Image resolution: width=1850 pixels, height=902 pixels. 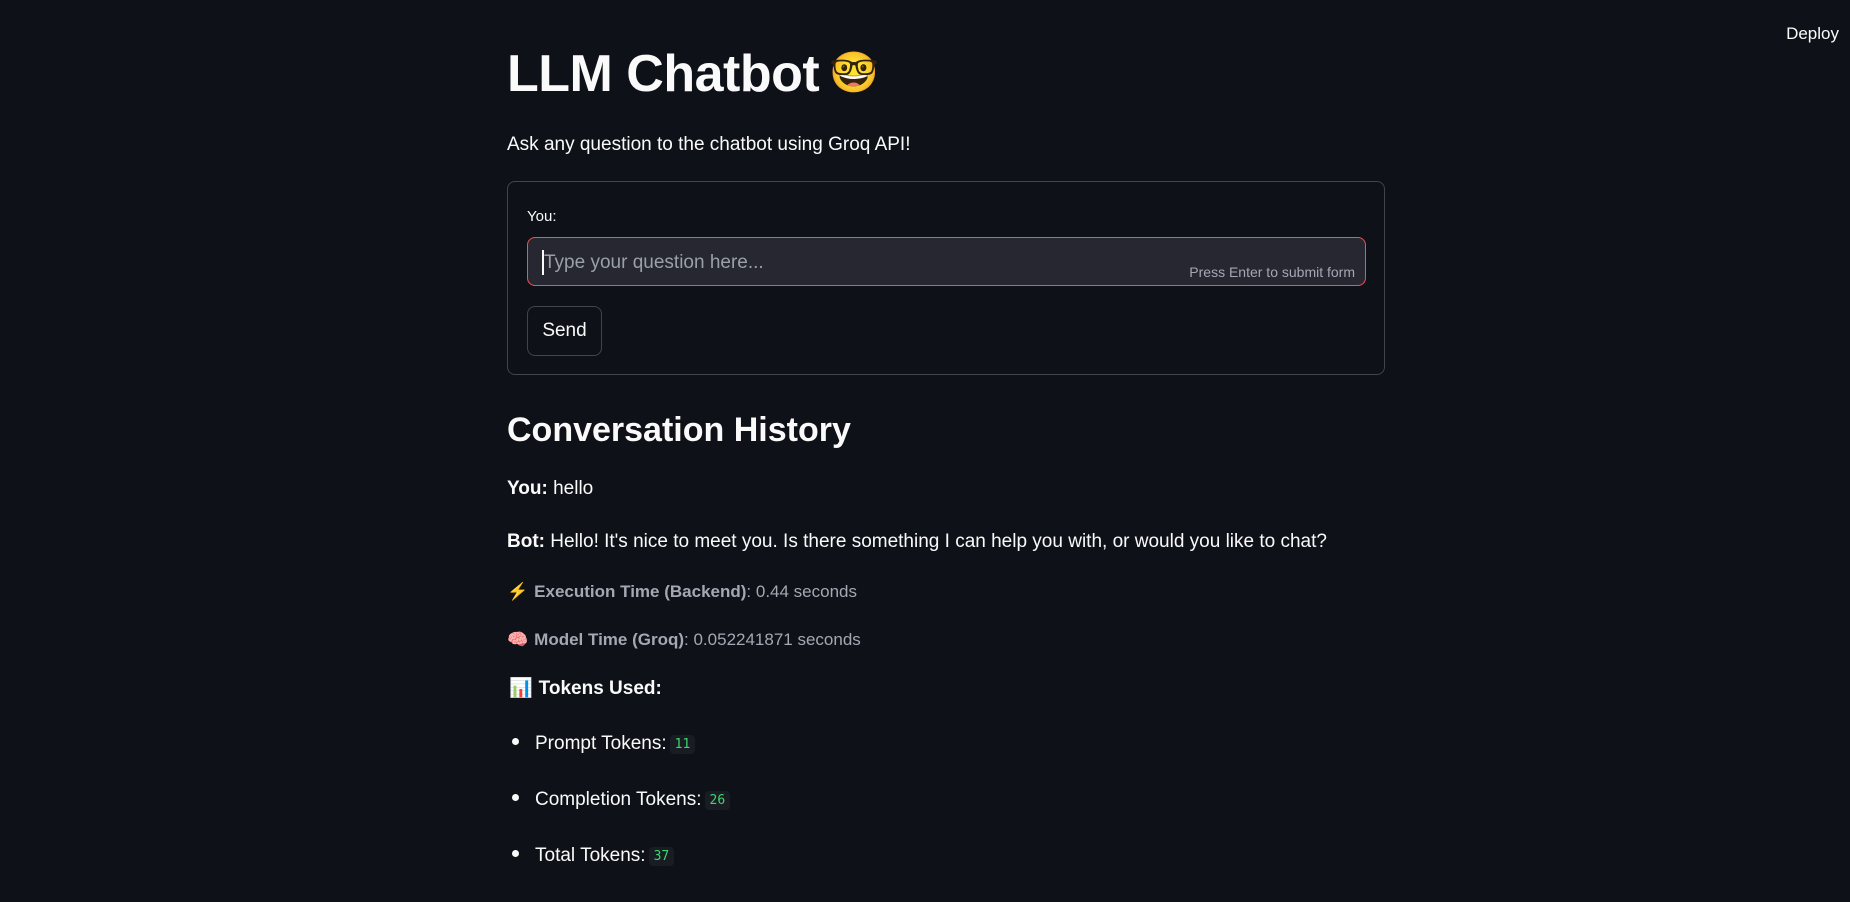 I want to click on list-item: Total Tokens: 37, so click(x=591, y=856).